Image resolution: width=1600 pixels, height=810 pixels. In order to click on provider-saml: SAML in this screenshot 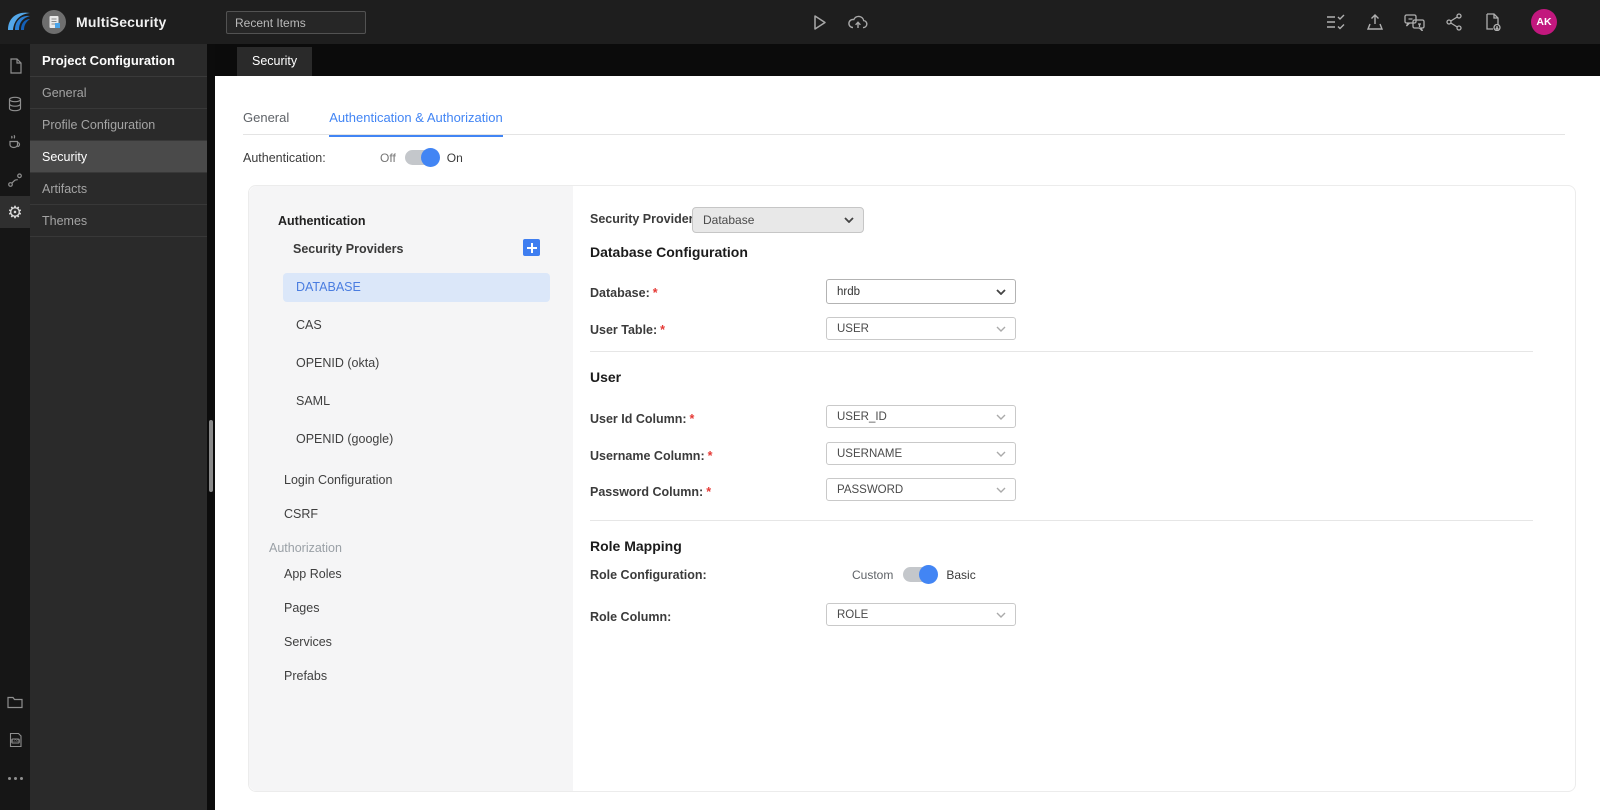, I will do `click(416, 401)`.